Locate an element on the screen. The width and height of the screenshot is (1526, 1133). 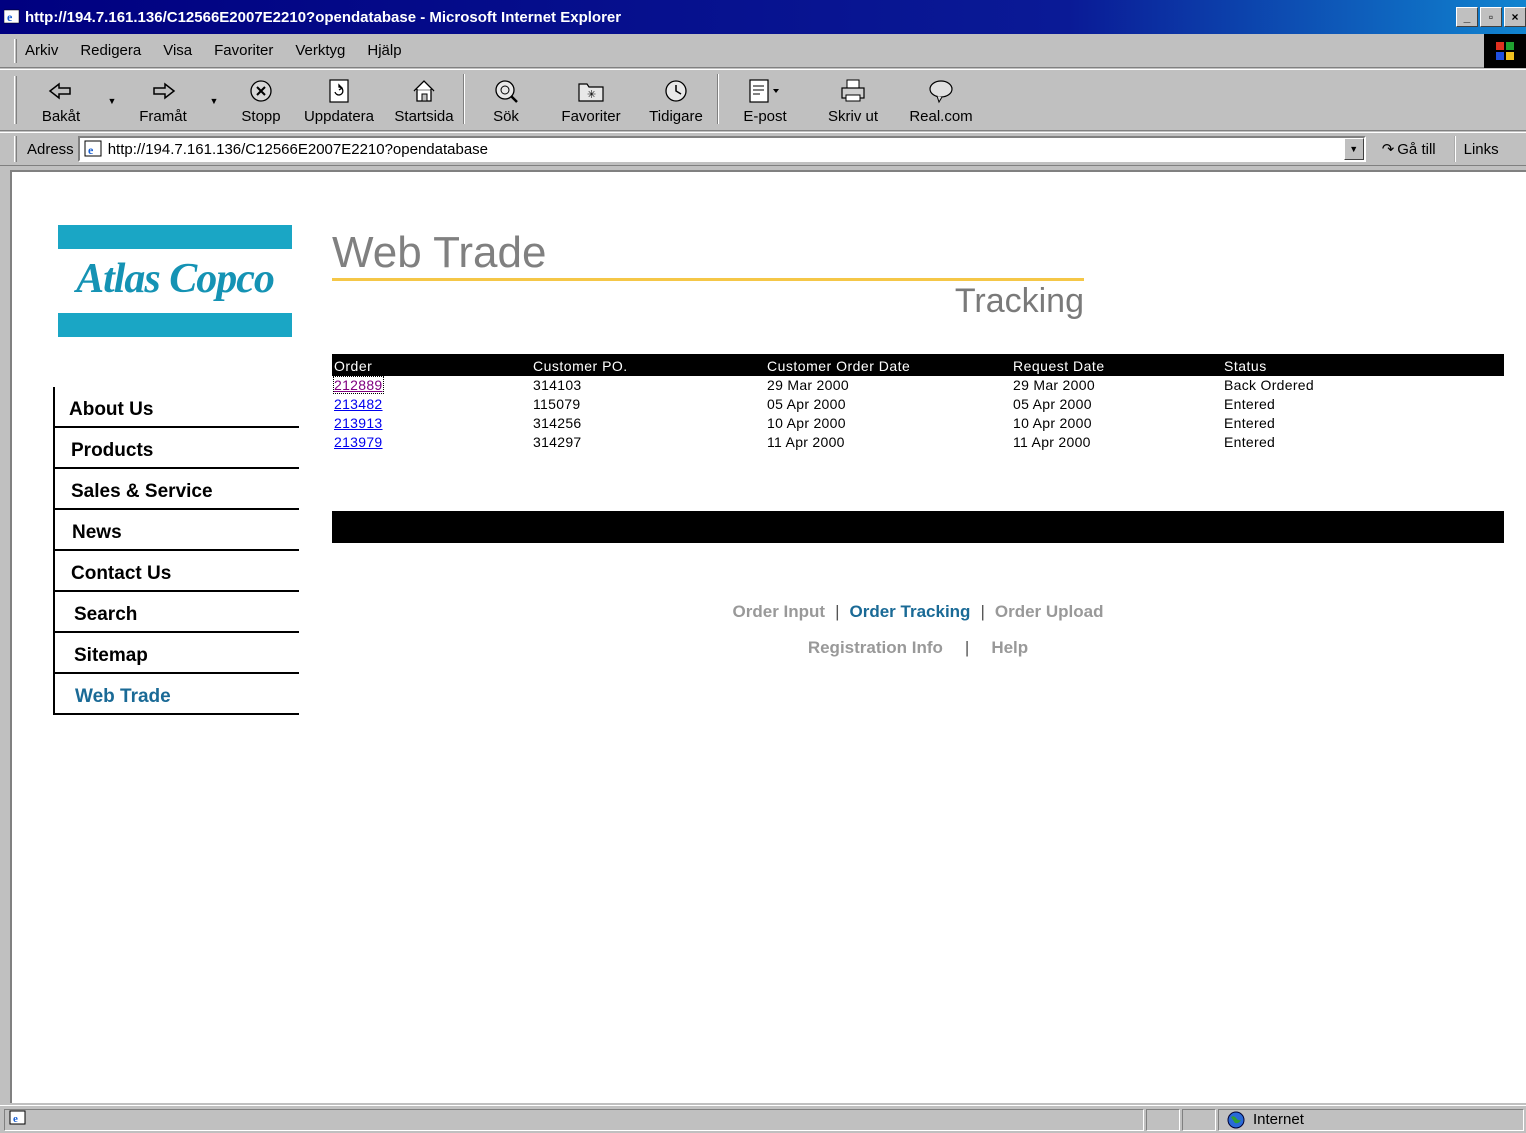
back-button: Bakåt is located at coordinates (61, 100).